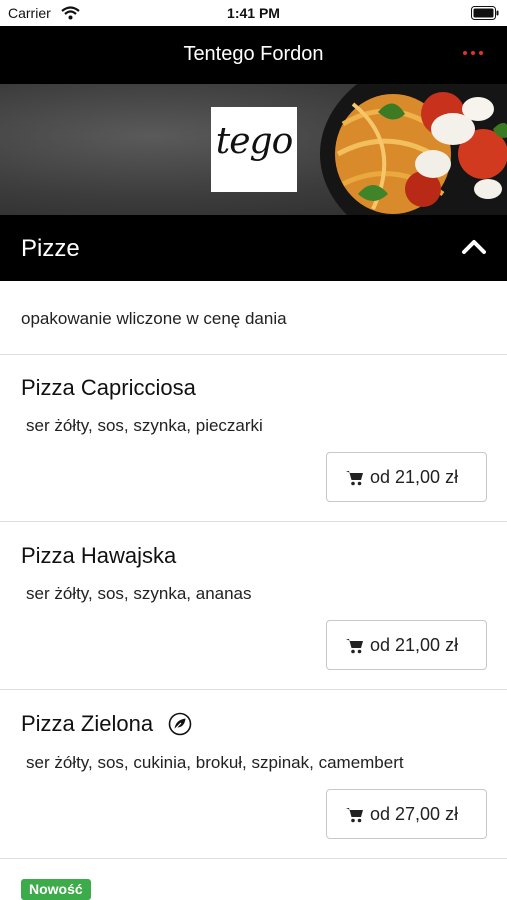 The height and width of the screenshot is (900, 507). Describe the element at coordinates (474, 246) in the screenshot. I see `chevron-up-icon` at that location.